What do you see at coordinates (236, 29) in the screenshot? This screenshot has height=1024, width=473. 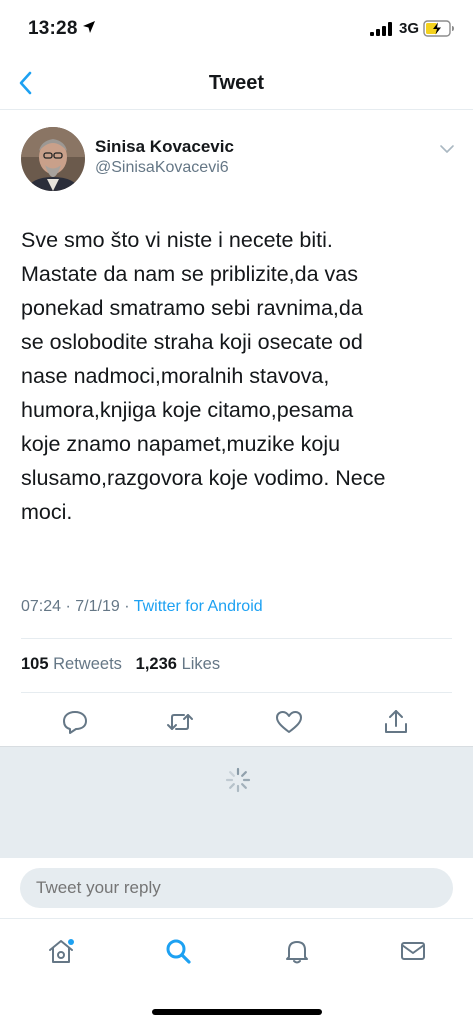 I see `status-bar: 13:28 3G` at bounding box center [236, 29].